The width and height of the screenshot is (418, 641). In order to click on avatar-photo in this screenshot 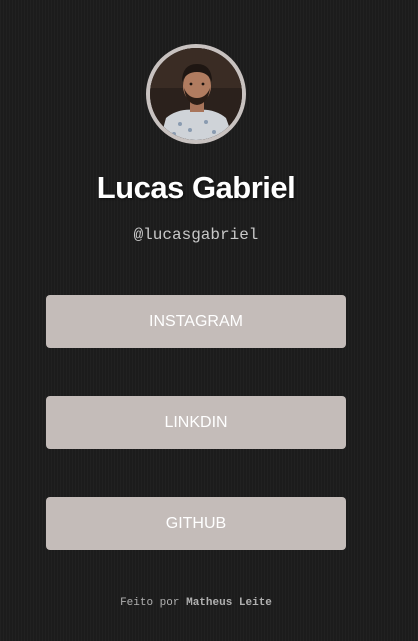, I will do `click(196, 94)`.